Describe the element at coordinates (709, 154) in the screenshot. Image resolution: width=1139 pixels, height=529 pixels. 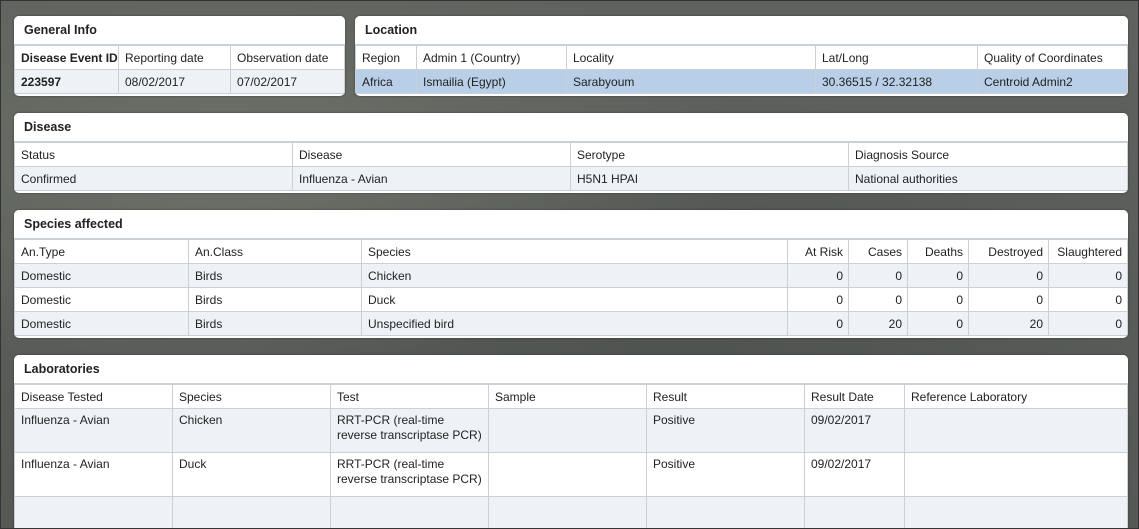
I see `header-serotype: Serotype` at that location.